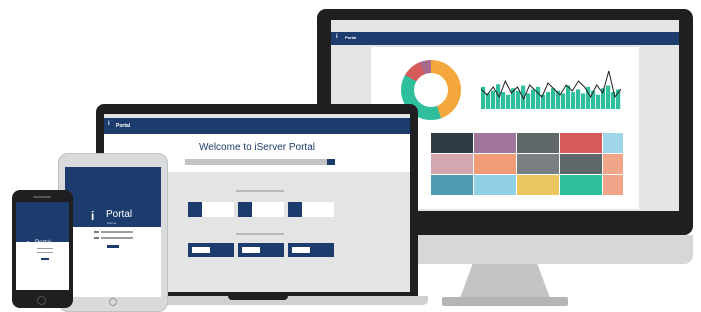 The height and width of the screenshot is (312, 701). Describe the element at coordinates (93, 216) in the screenshot. I see `tablet-logo-icon: i` at that location.